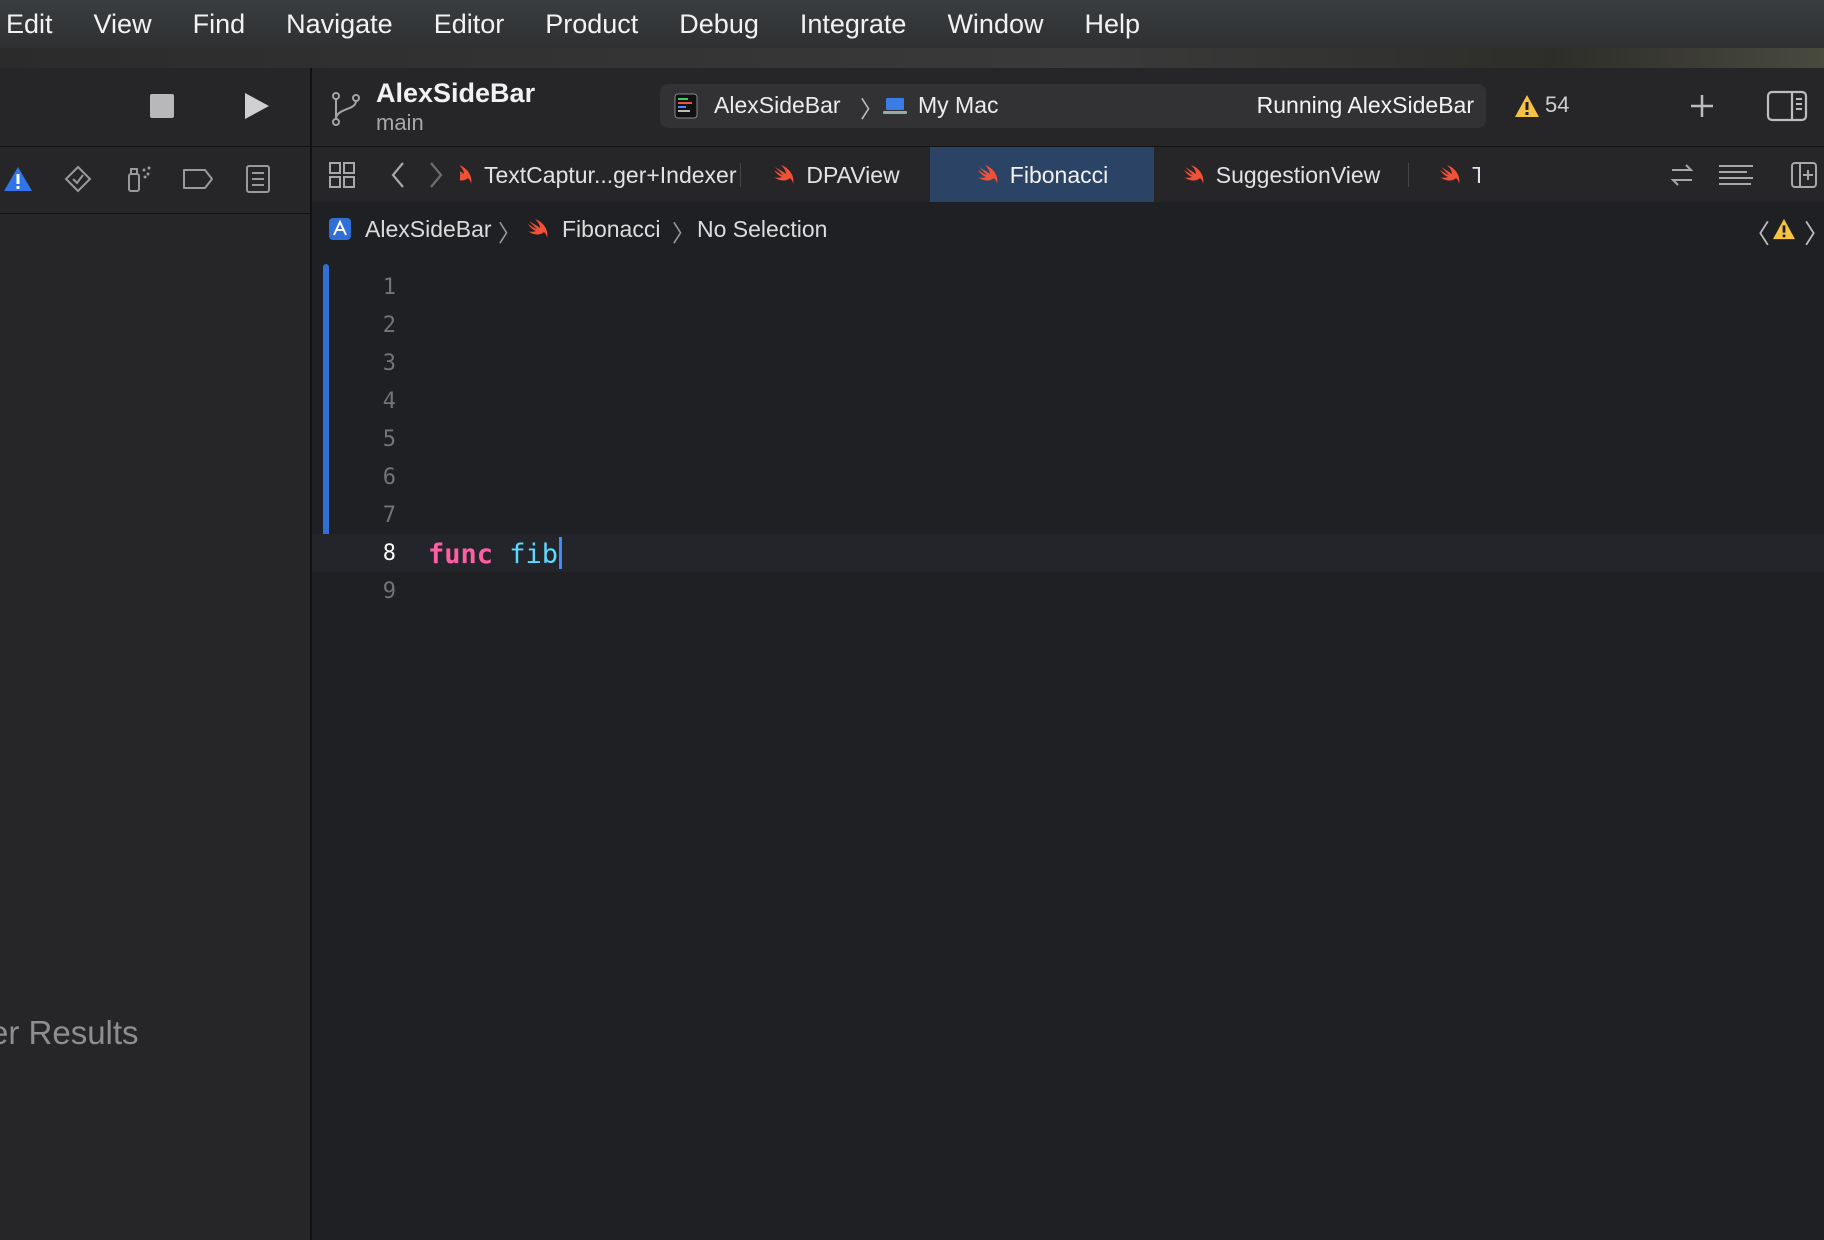 The image size is (1824, 1240). I want to click on menu-window: Window, so click(995, 24).